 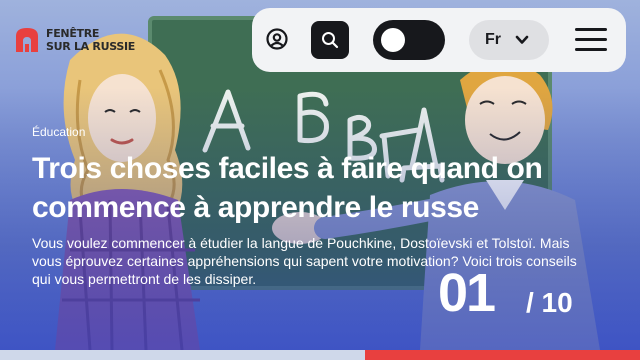 What do you see at coordinates (320, 355) in the screenshot?
I see `next-section-peek` at bounding box center [320, 355].